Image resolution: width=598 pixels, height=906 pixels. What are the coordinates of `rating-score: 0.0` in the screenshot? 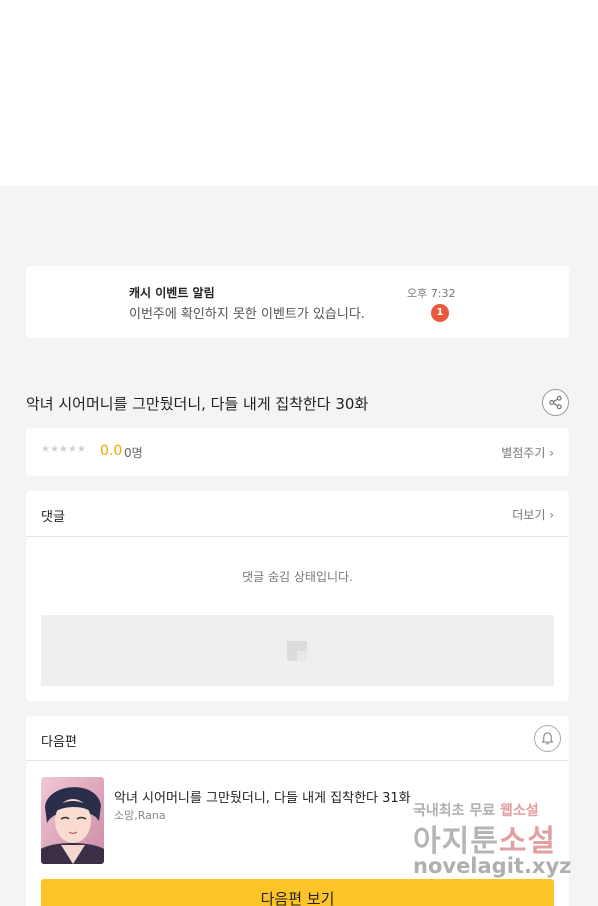 It's located at (111, 451).